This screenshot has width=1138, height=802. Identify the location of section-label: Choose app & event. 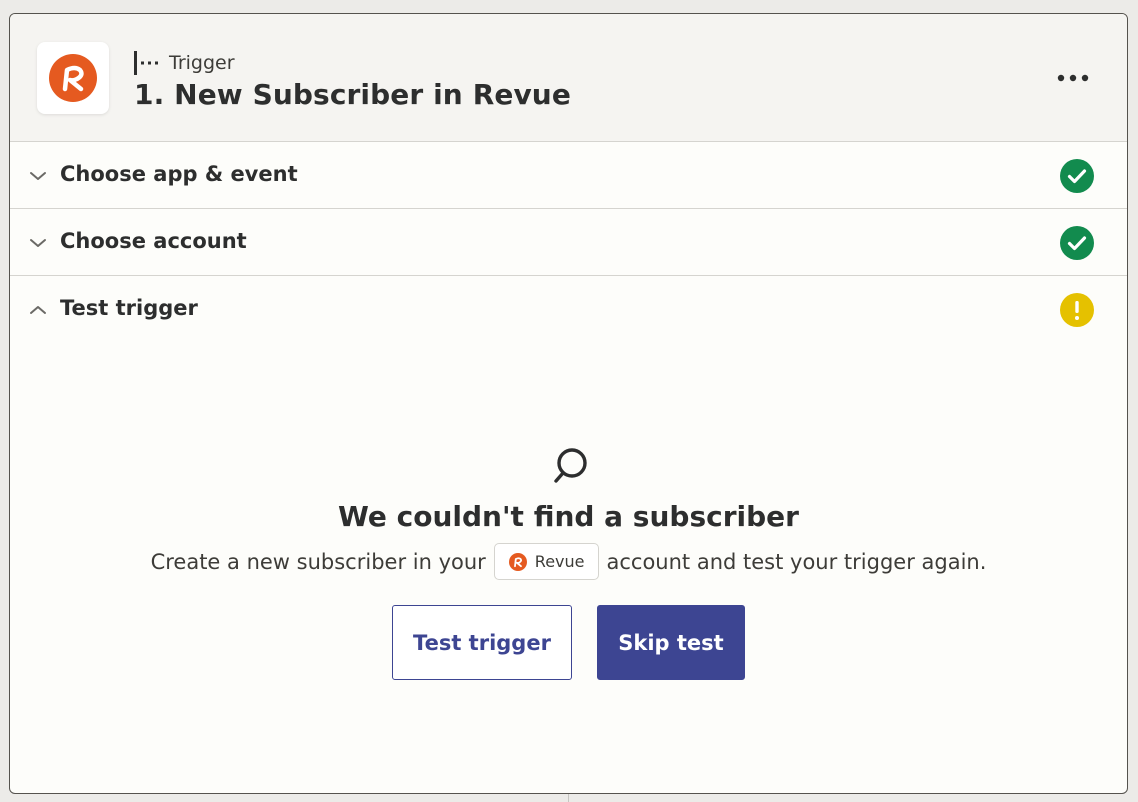
(179, 174).